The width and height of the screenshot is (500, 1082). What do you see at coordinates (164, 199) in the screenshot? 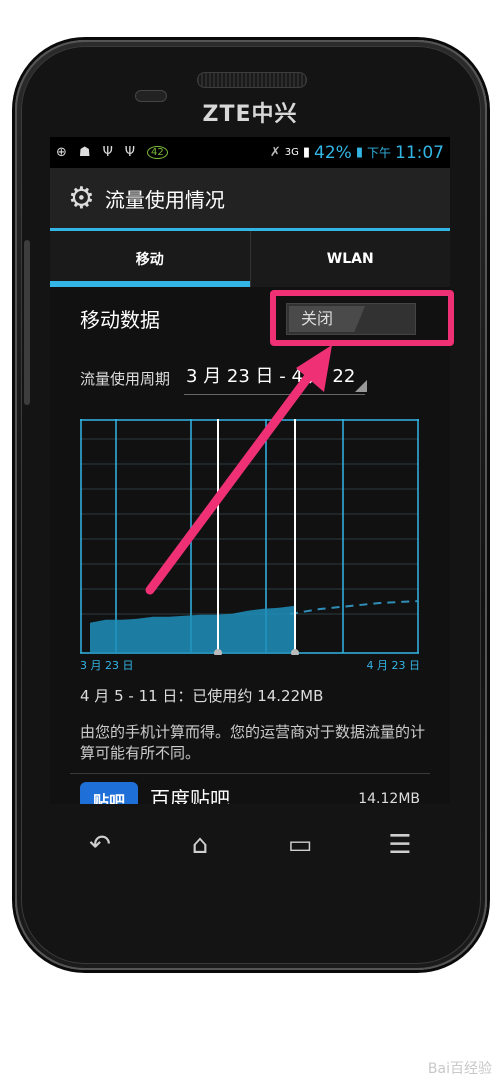
I see `page-title: 流量使用情况` at bounding box center [164, 199].